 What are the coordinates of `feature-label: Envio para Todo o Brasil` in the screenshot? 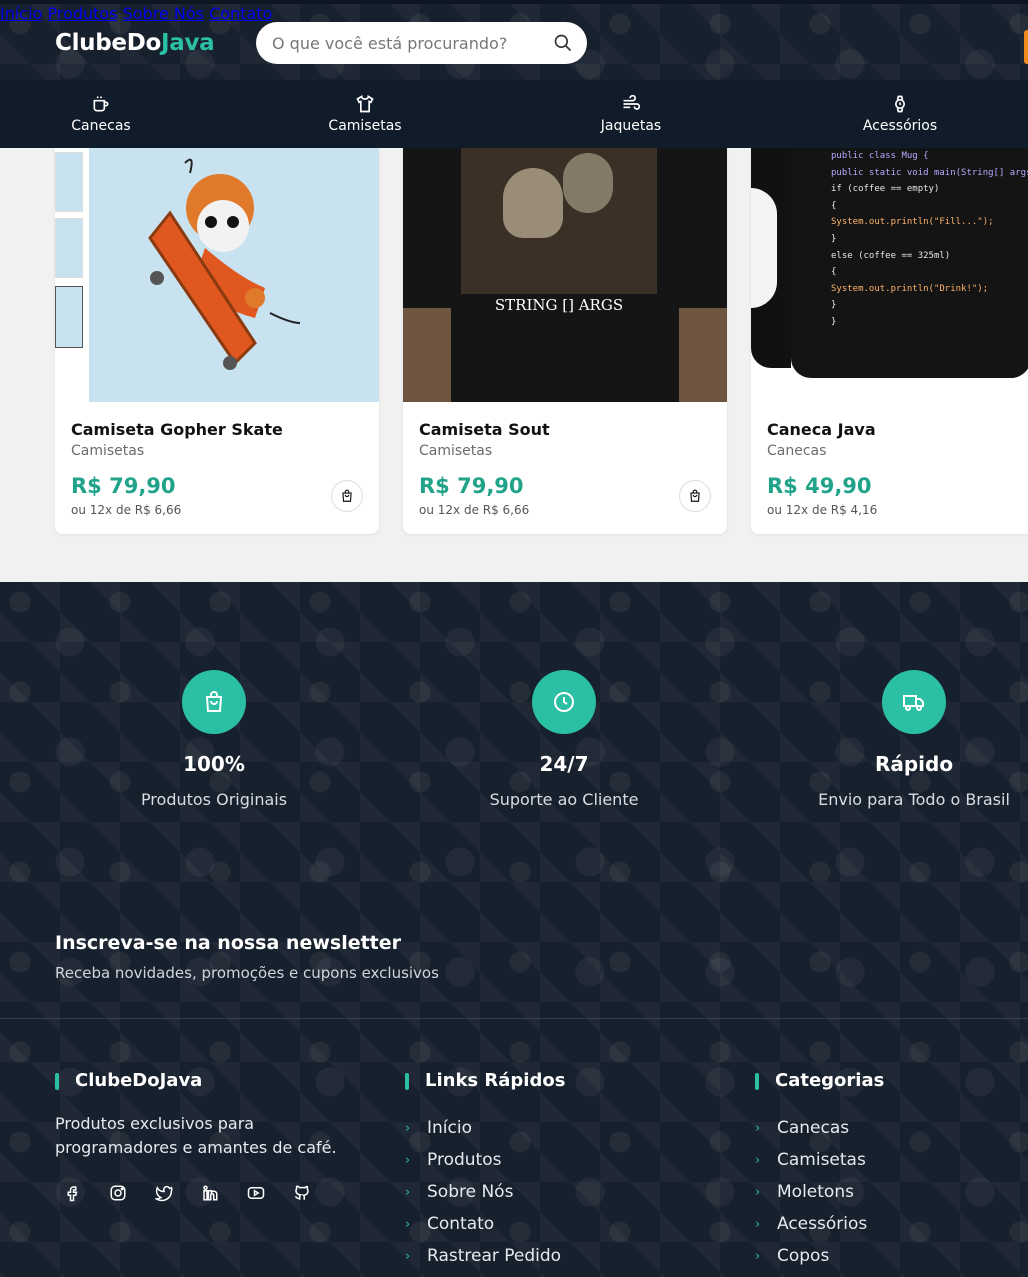 It's located at (914, 799).